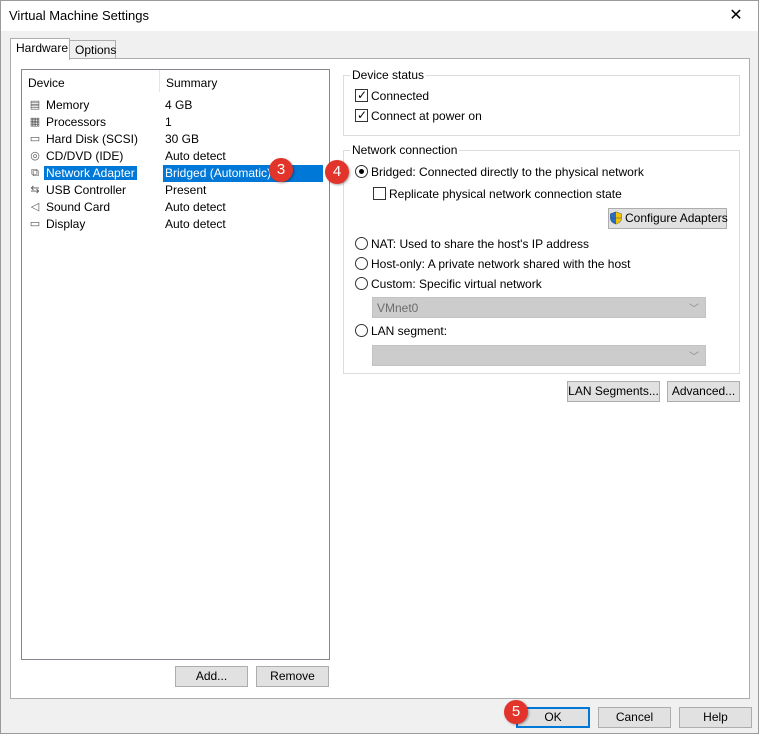 The height and width of the screenshot is (734, 759). I want to click on display-icon: ▭, so click(35, 224).